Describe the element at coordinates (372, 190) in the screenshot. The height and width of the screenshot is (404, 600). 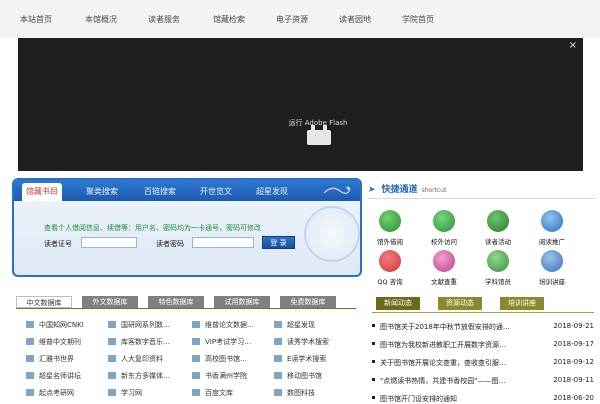
I see `arrow-right-icon: ➤` at that location.